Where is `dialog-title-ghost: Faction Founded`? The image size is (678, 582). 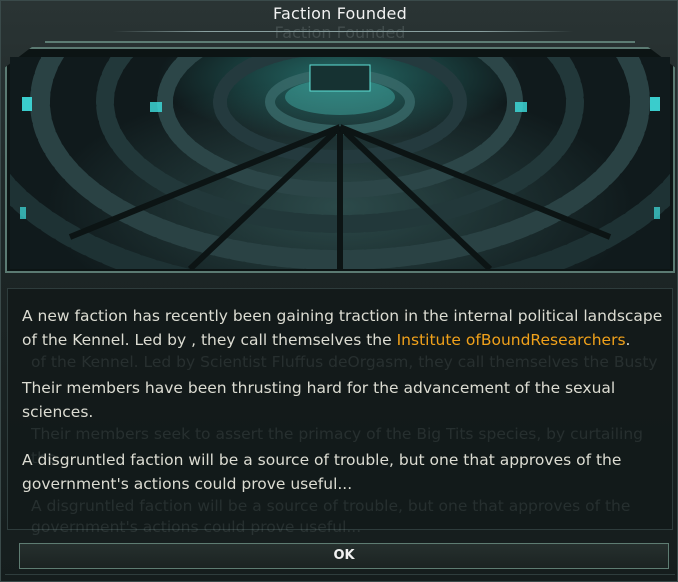
dialog-title-ghost: Faction Founded is located at coordinates (340, 32).